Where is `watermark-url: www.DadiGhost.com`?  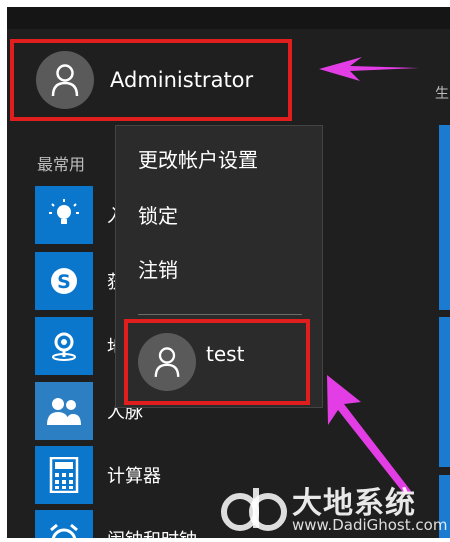 watermark-url: www.DadiGhost.com is located at coordinates (370, 525).